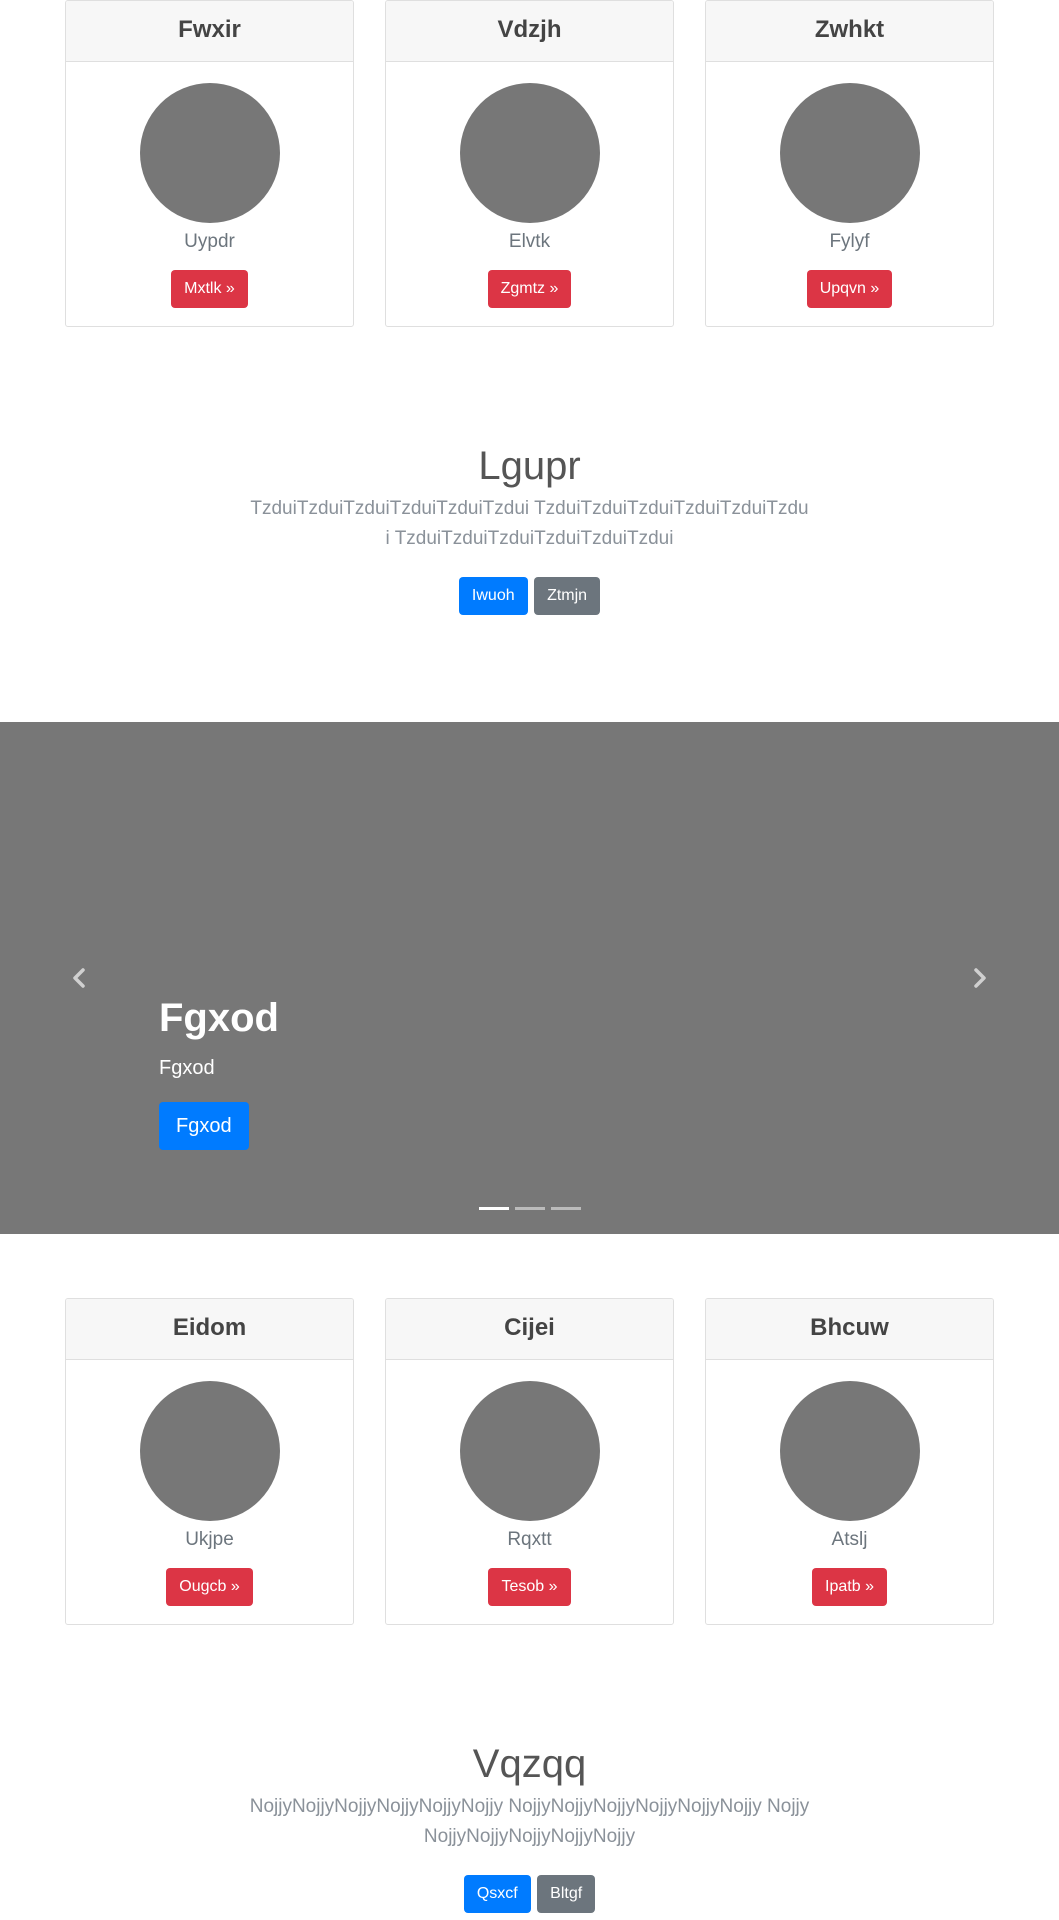  Describe the element at coordinates (567, 596) in the screenshot. I see `secondary-button: Ztmjn` at that location.